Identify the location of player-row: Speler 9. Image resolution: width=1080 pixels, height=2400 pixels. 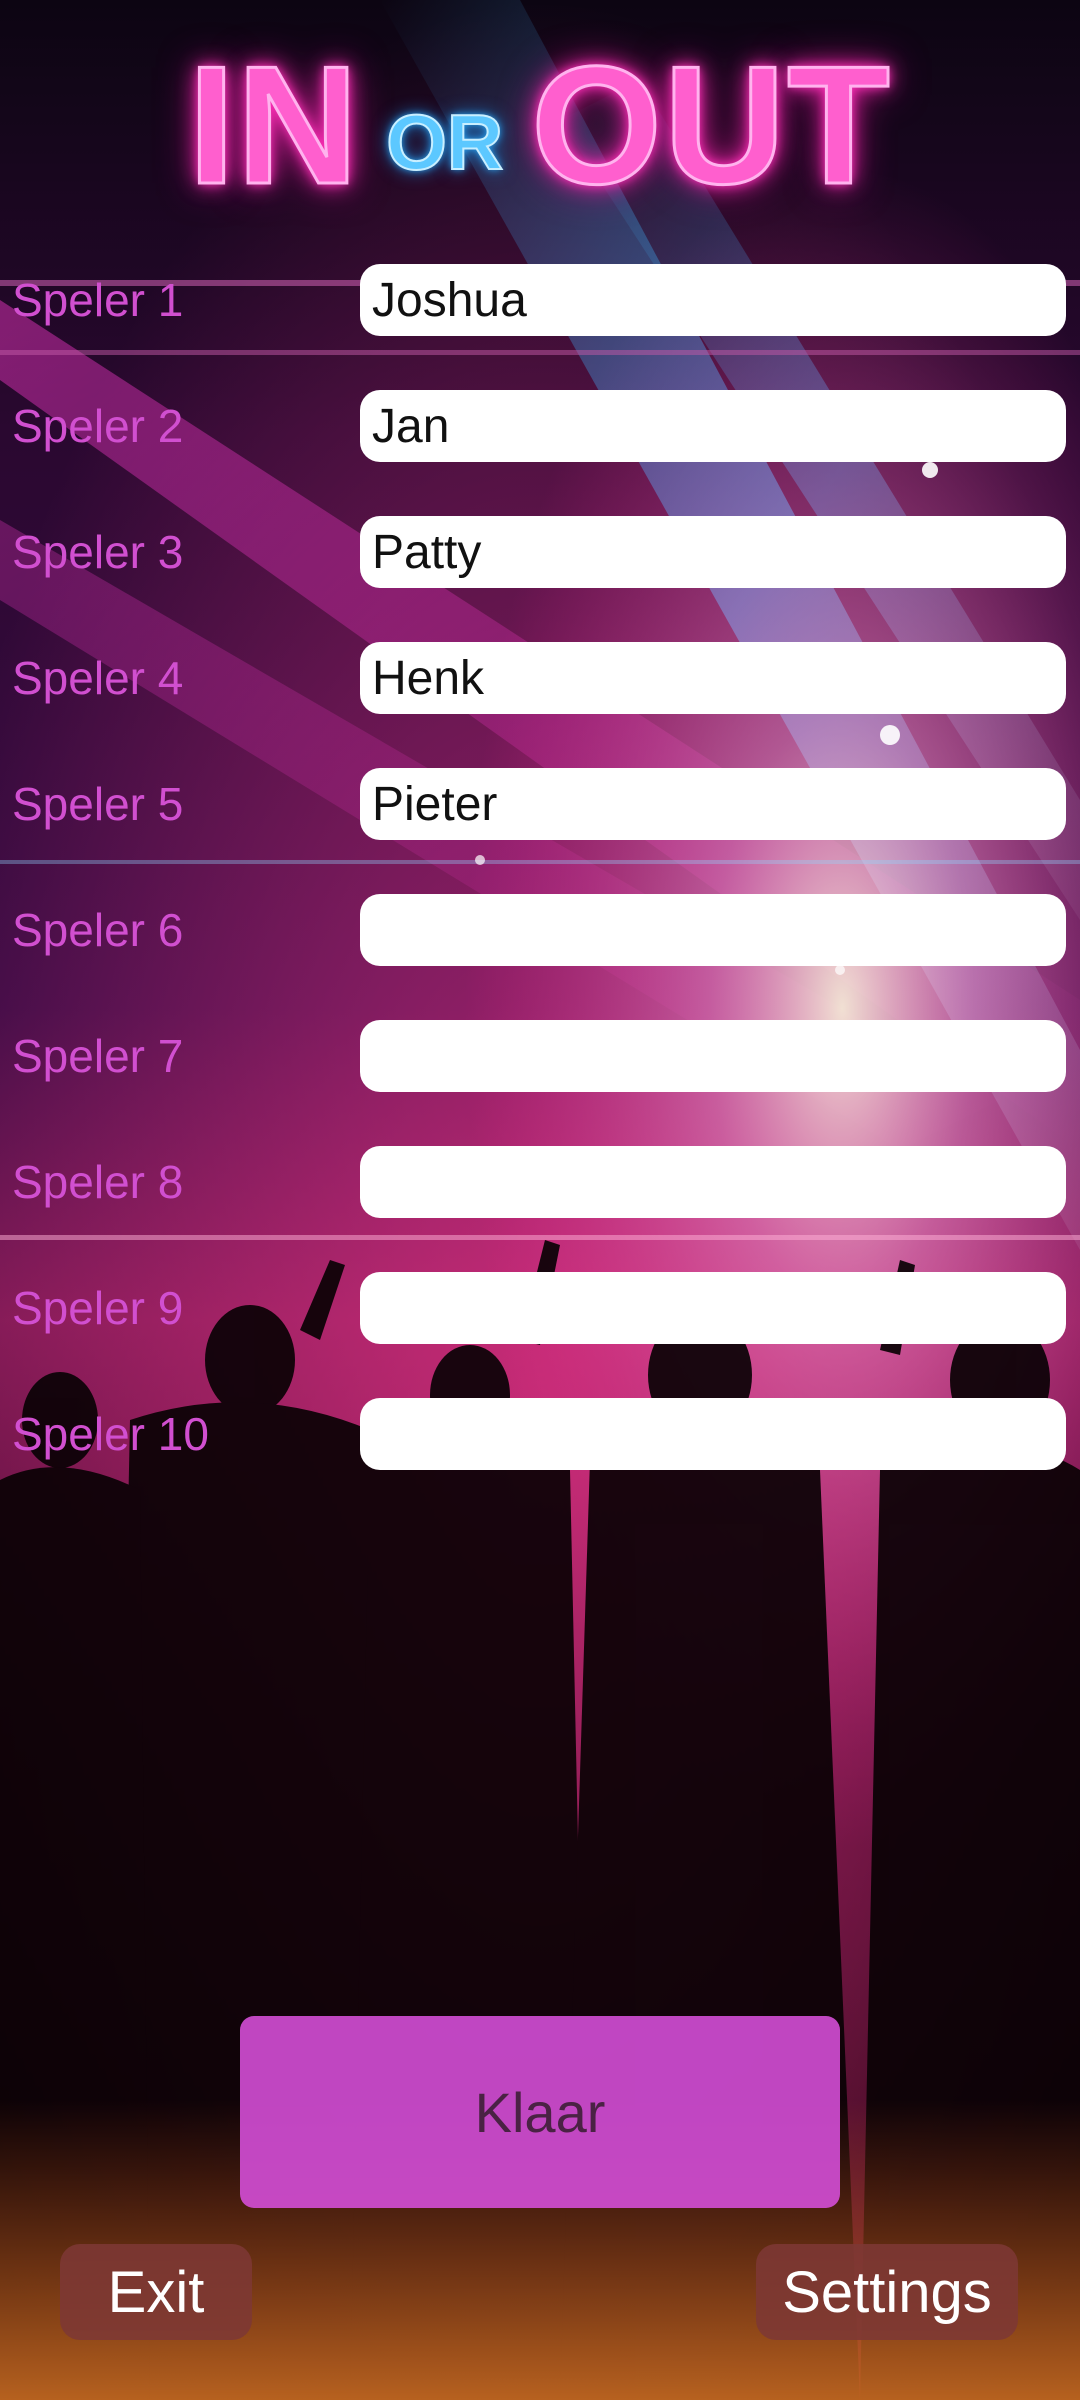
(540, 1308).